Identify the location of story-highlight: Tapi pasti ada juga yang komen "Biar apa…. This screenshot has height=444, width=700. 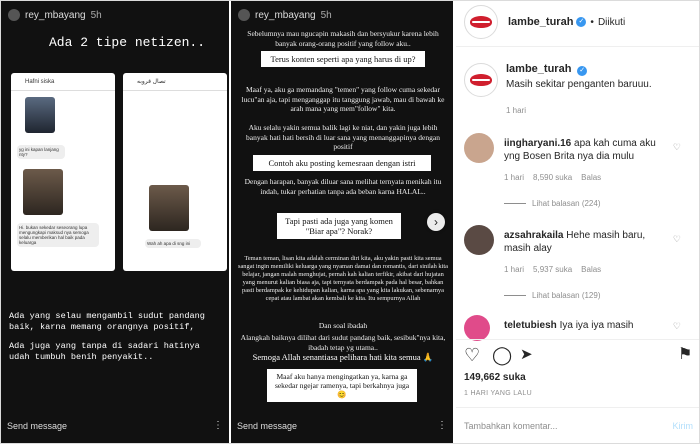
(339, 226).